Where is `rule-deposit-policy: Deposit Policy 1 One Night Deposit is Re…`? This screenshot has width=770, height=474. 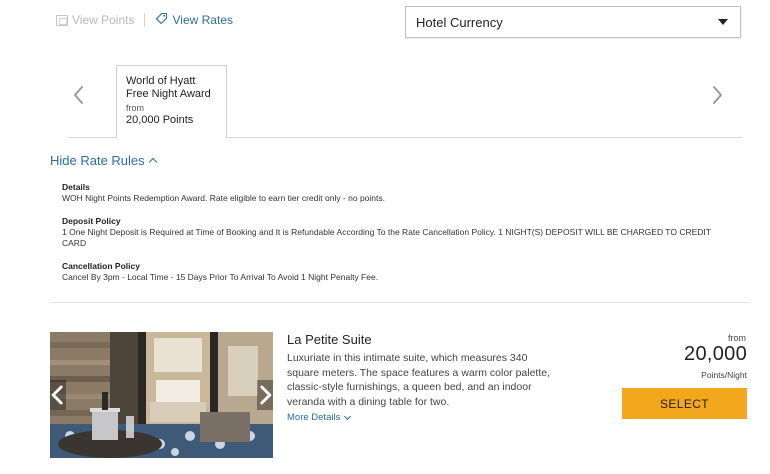
rule-deposit-policy: Deposit Policy 1 One Night Deposit is Re… is located at coordinates (396, 232).